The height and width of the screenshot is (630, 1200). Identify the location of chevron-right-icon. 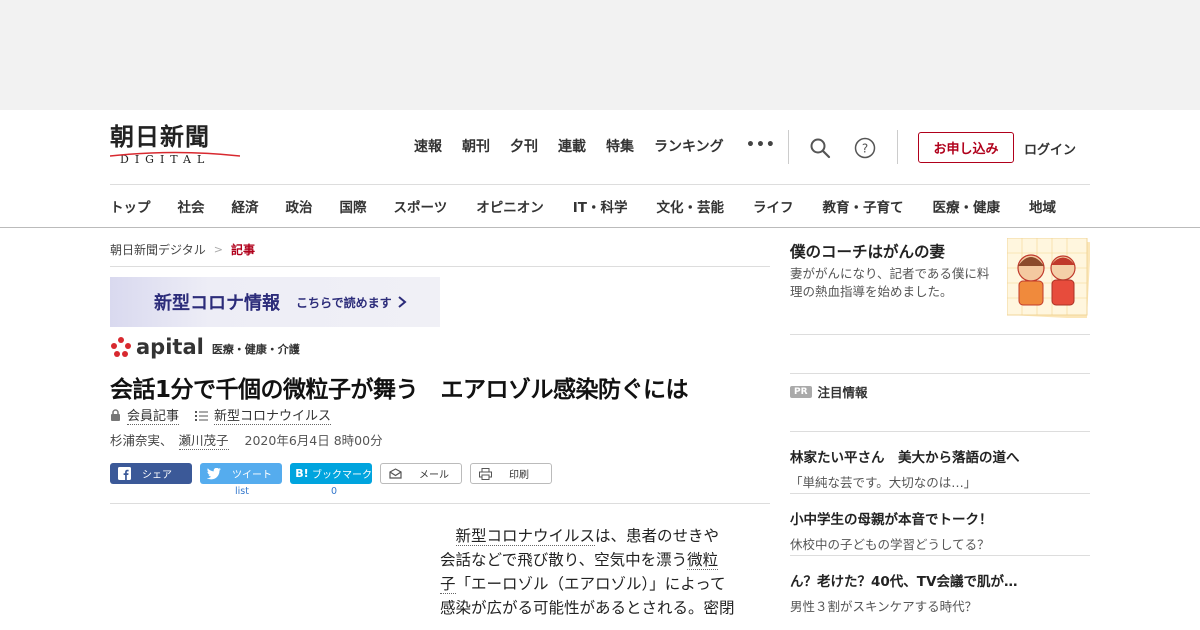
(402, 302).